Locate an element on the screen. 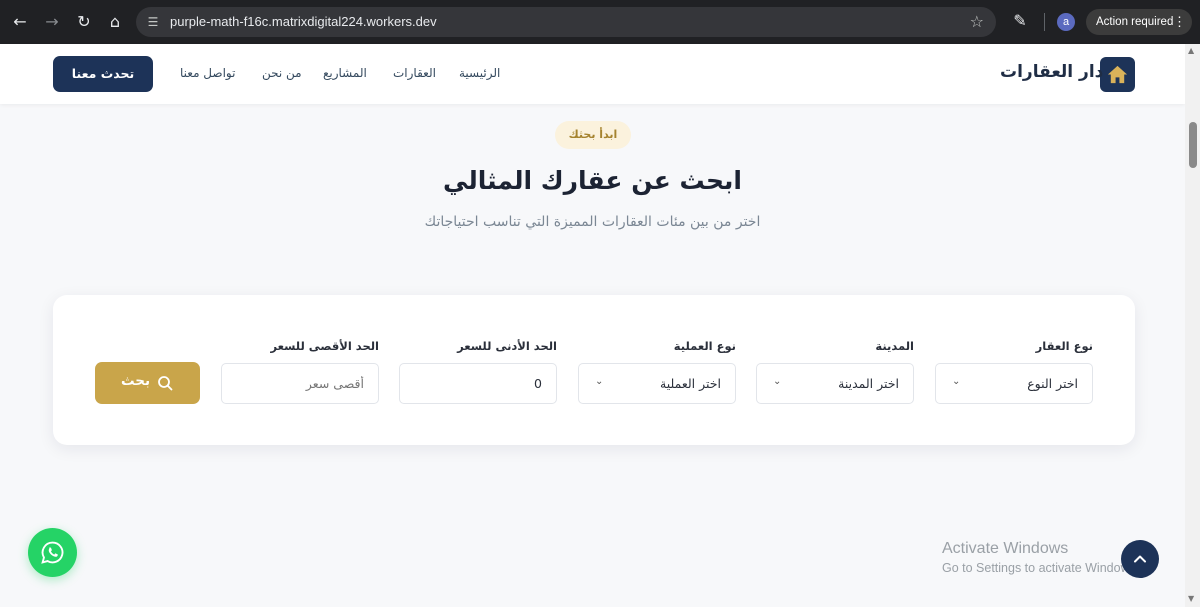 This screenshot has width=1200, height=607. chevron-up-icon is located at coordinates (1140, 559).